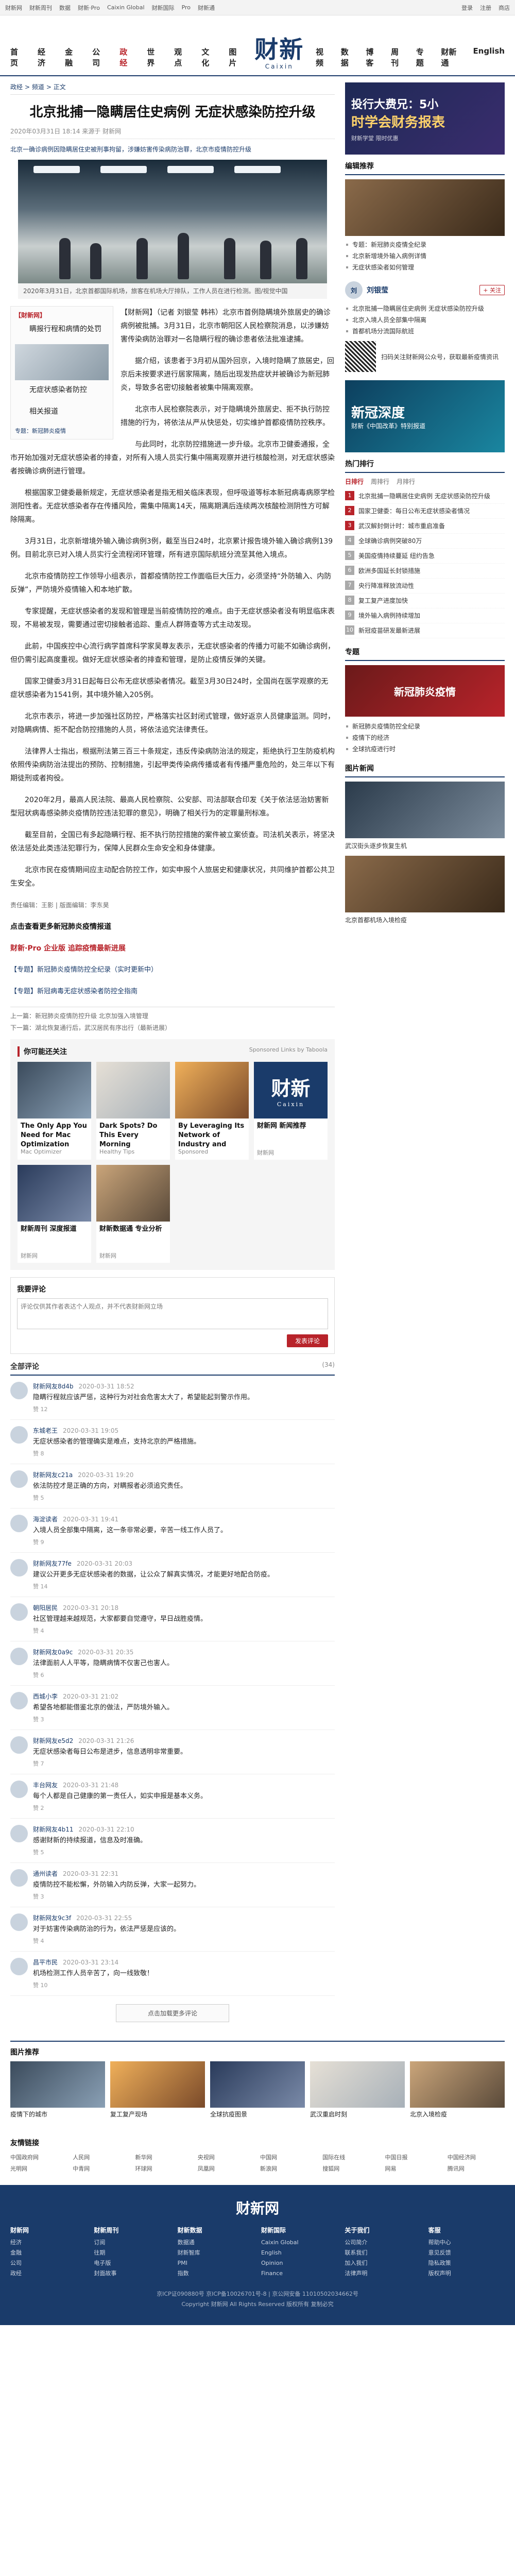 The image size is (515, 2576). What do you see at coordinates (62, 411) in the screenshot?
I see `inline-box-line: 相关报道` at bounding box center [62, 411].